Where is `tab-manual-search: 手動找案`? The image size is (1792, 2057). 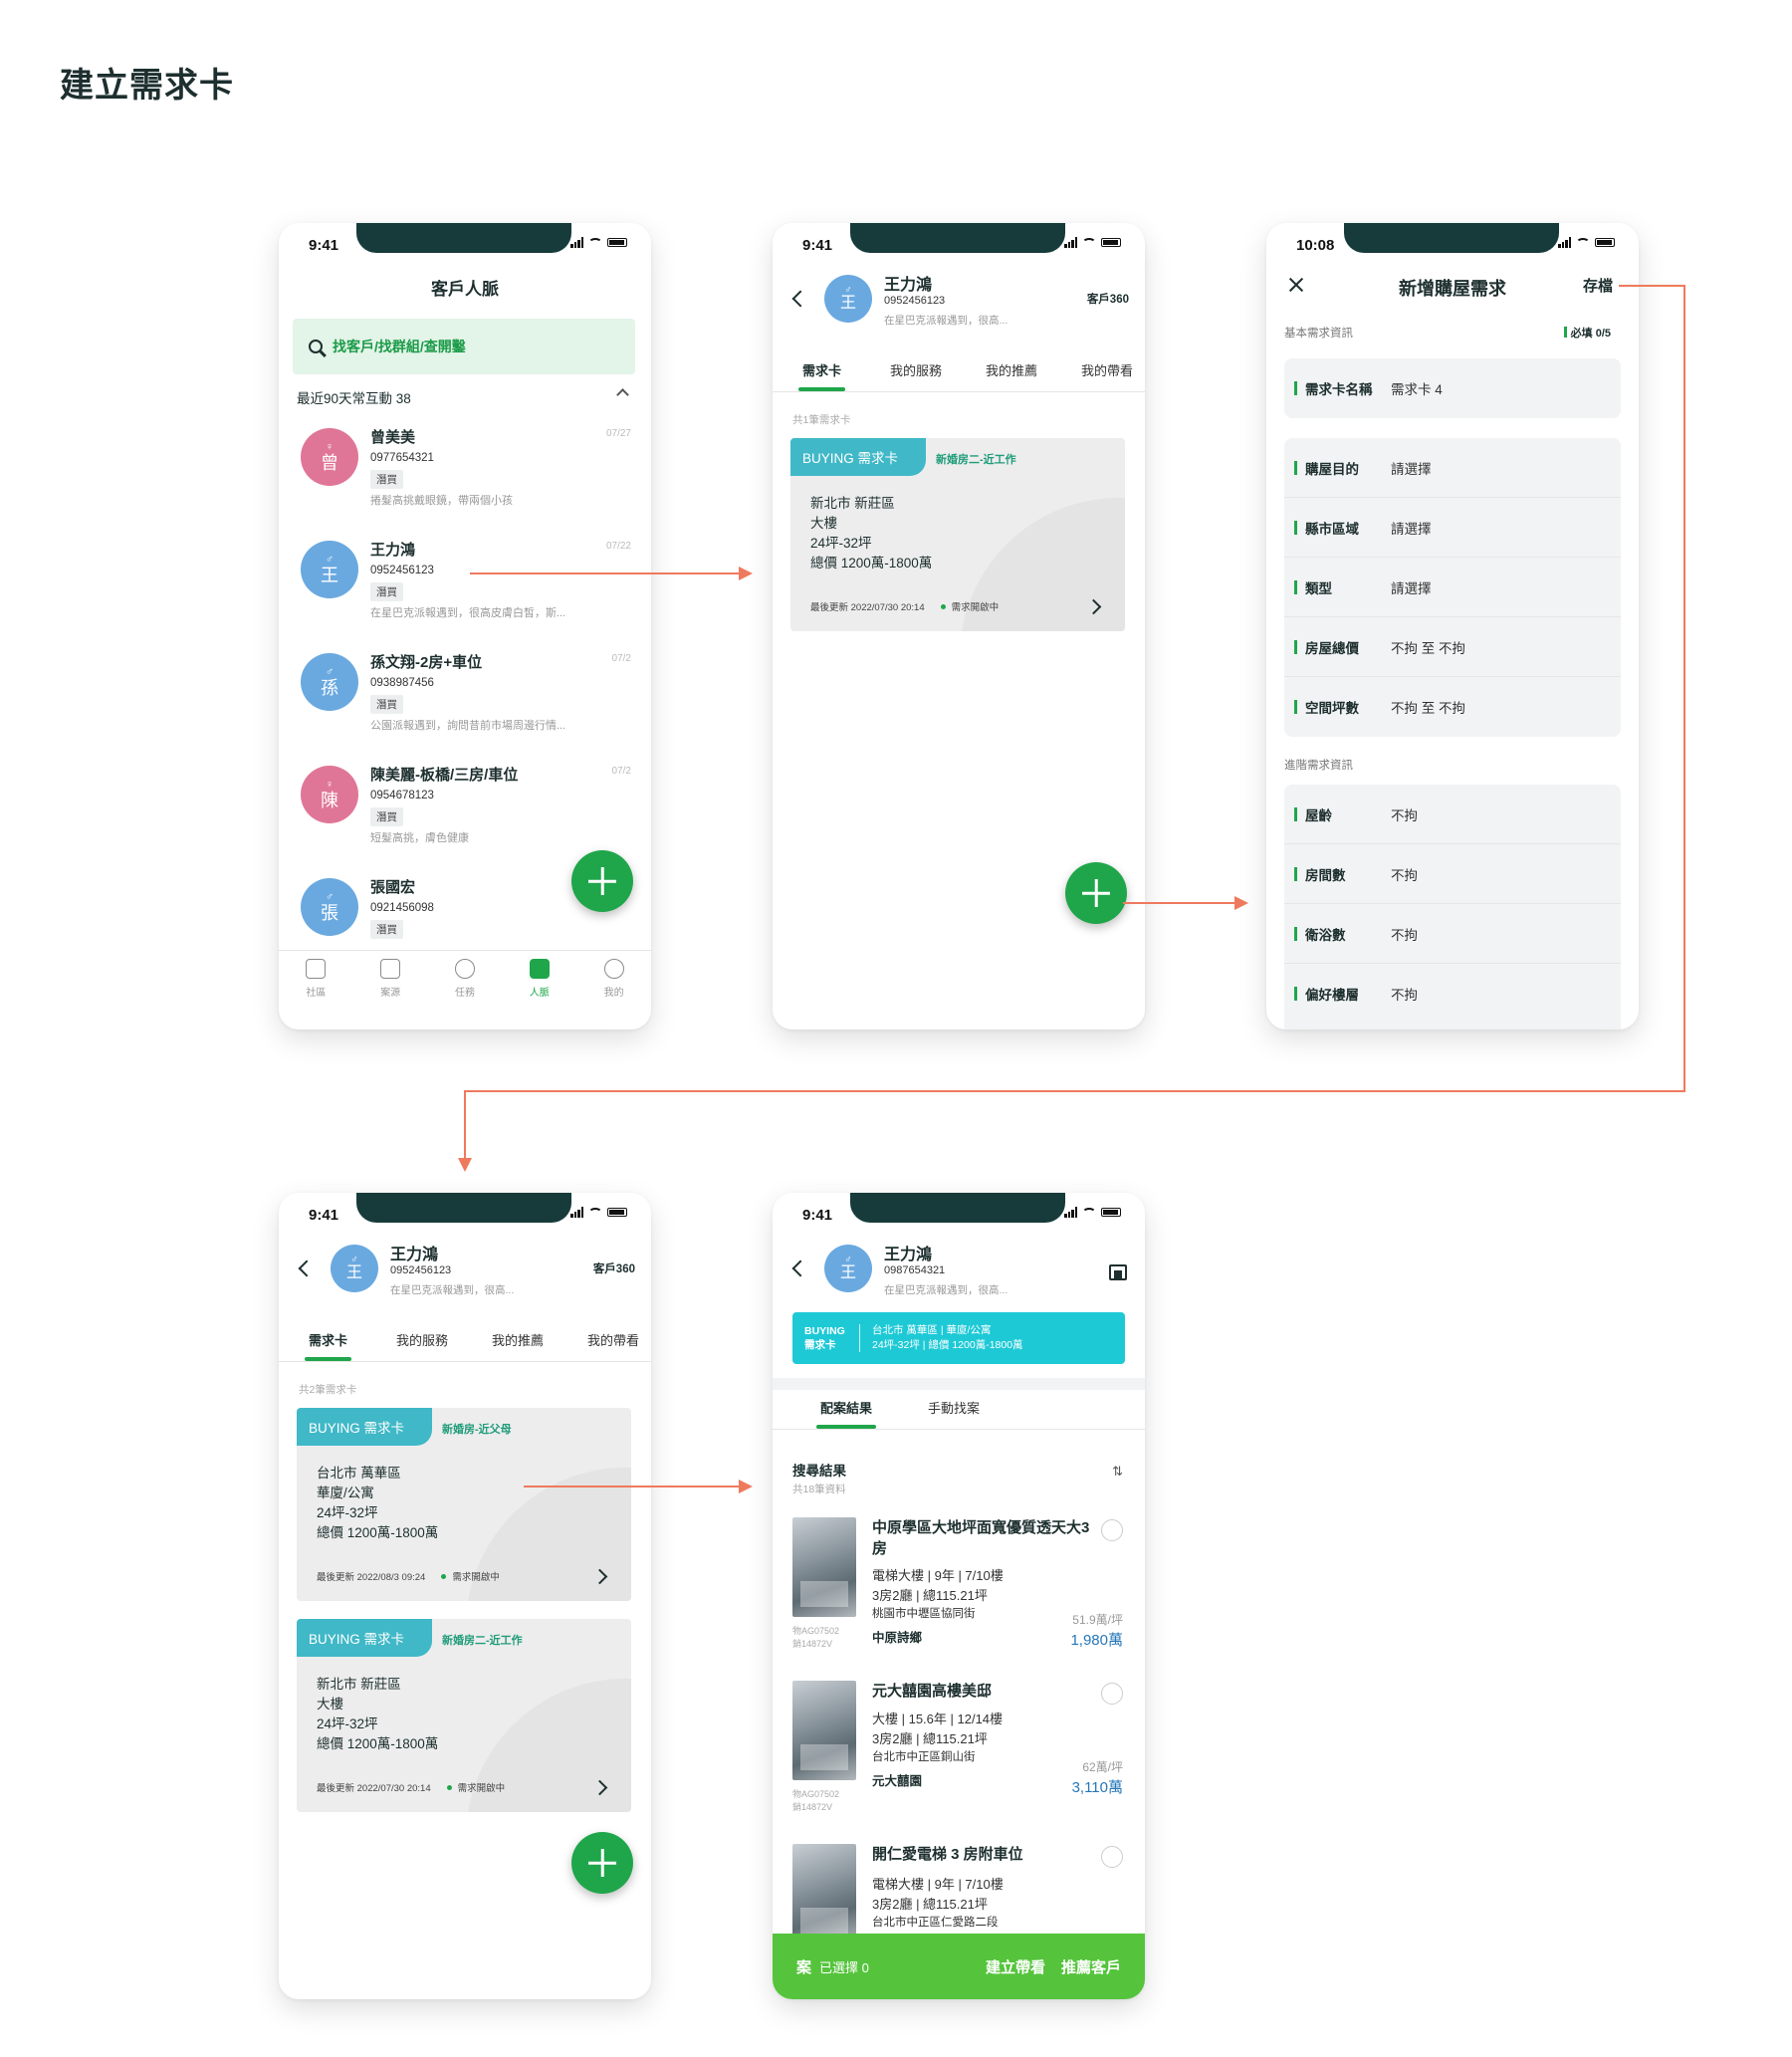 tab-manual-search: 手動找案 is located at coordinates (954, 1407).